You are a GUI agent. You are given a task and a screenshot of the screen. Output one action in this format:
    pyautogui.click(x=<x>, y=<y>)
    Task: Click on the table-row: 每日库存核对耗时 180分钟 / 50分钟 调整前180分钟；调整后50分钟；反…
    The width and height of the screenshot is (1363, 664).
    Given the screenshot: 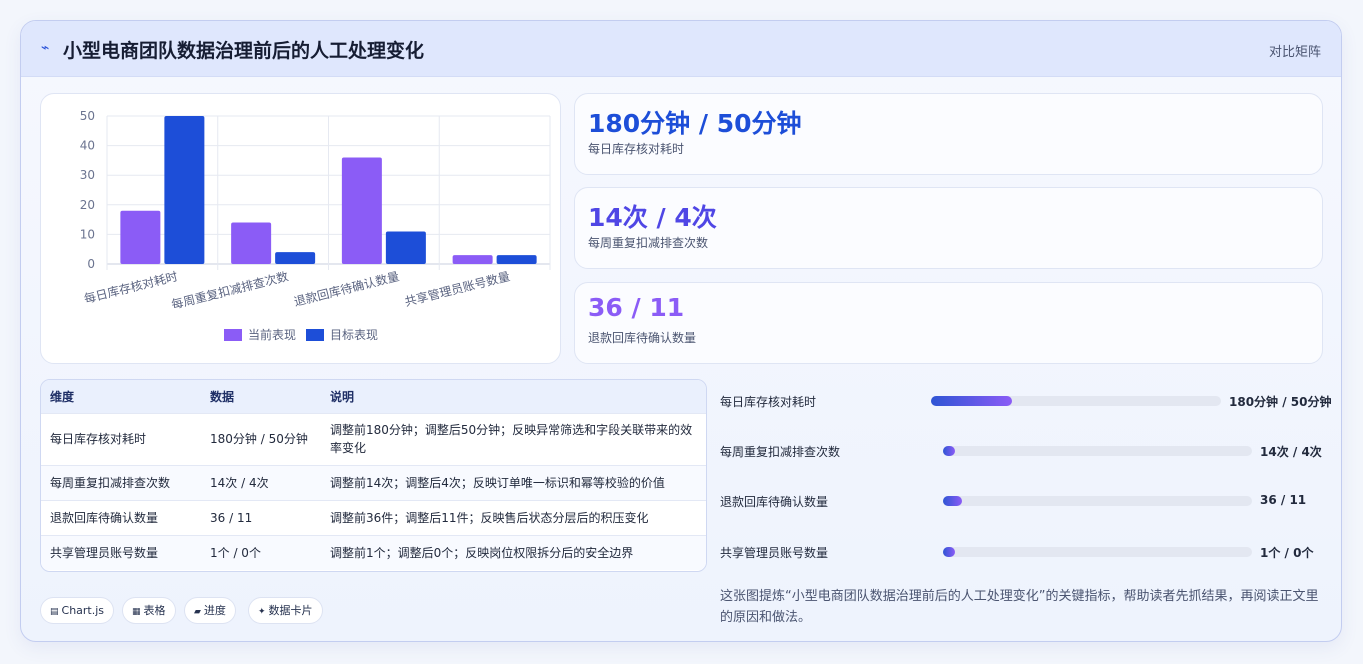 What is the action you would take?
    pyautogui.click(x=373, y=439)
    